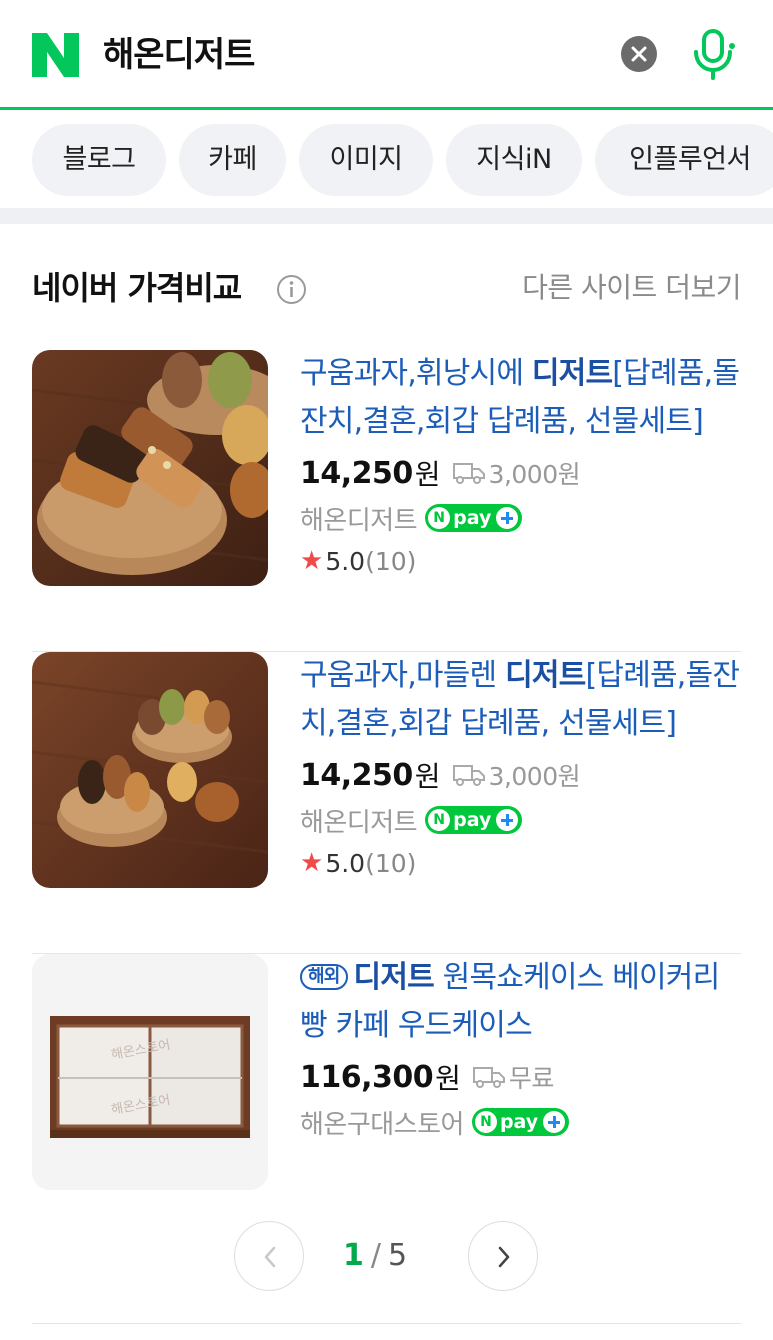 The height and width of the screenshot is (1340, 773). What do you see at coordinates (631, 288) in the screenshot?
I see `more-sites-link: 다른 사이트 더보기` at bounding box center [631, 288].